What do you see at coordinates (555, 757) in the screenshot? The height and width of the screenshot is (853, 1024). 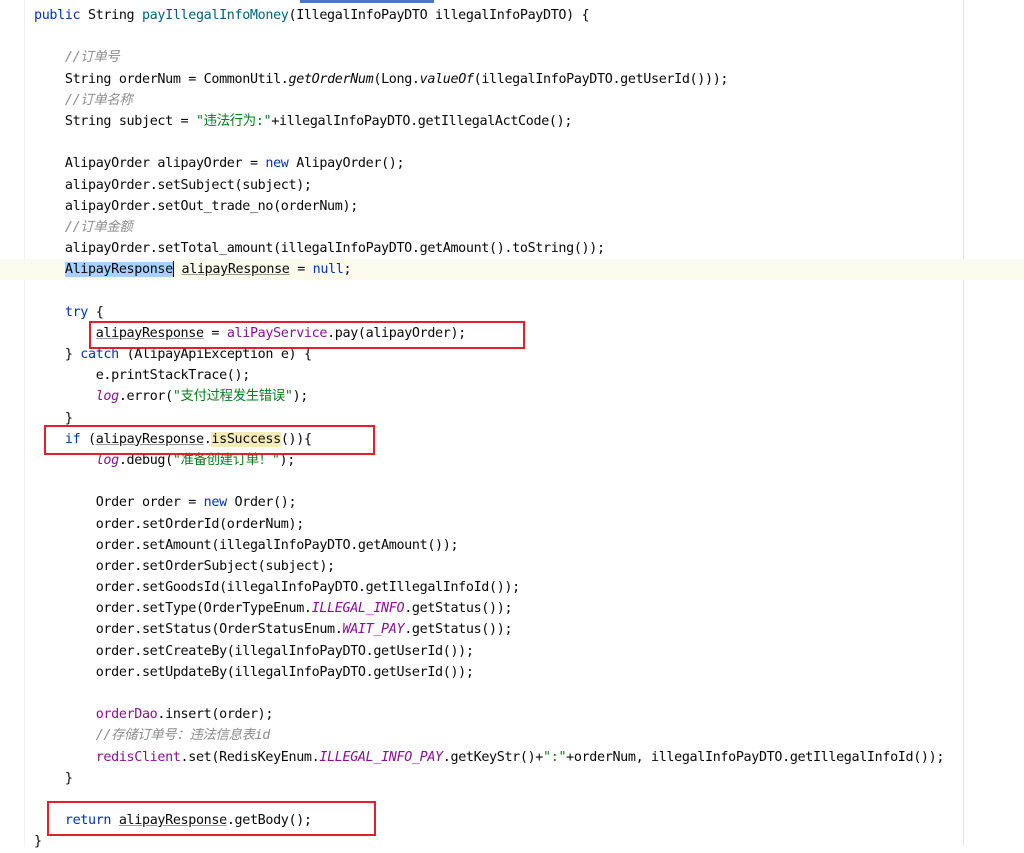 I see `code-token: ":"` at bounding box center [555, 757].